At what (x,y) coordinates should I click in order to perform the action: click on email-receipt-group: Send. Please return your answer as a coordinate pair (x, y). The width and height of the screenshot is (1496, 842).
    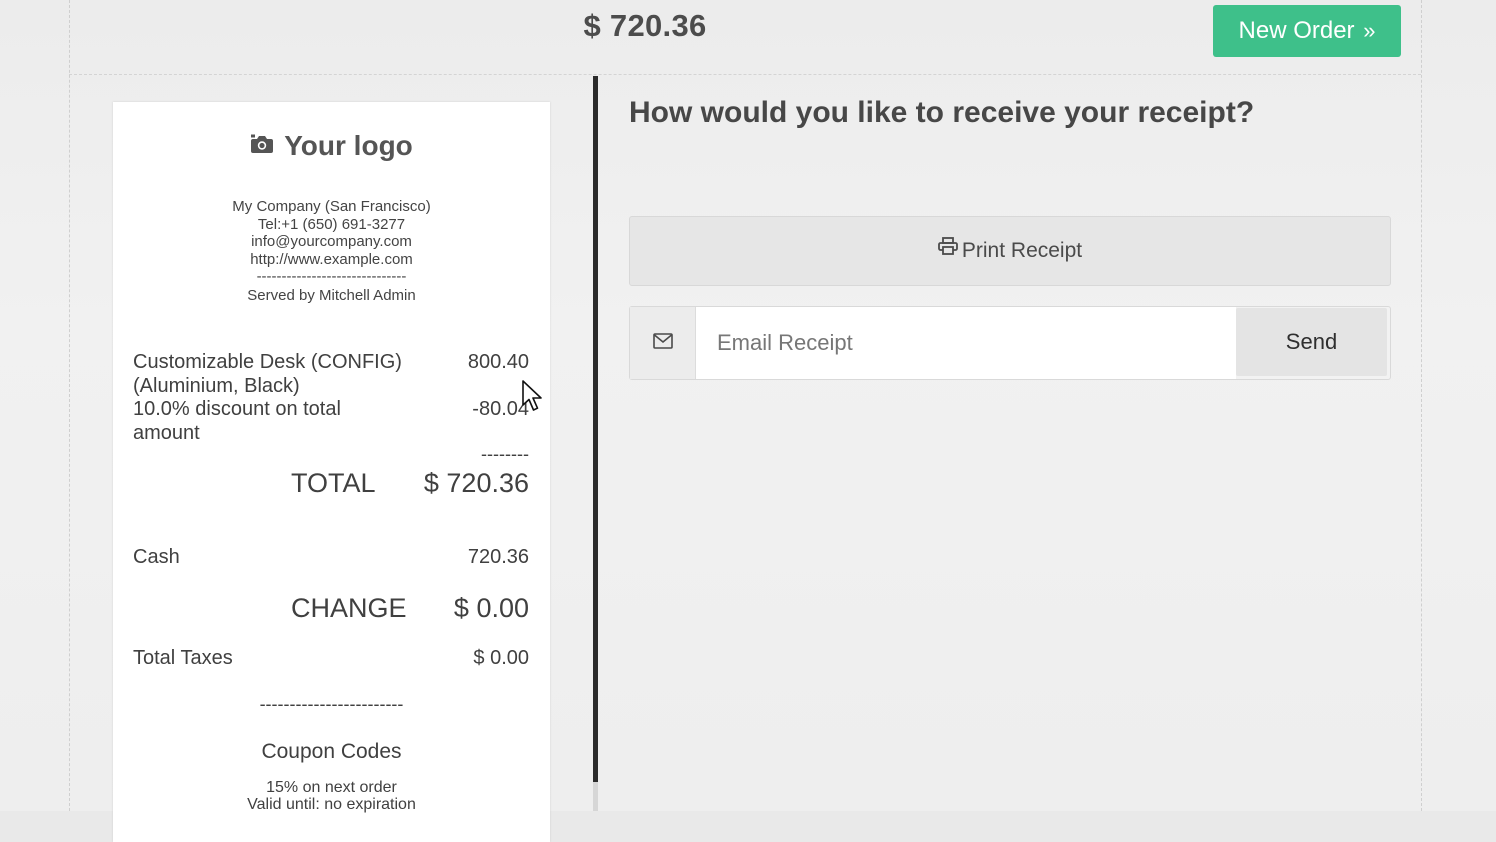
    Looking at the image, I should click on (1010, 343).